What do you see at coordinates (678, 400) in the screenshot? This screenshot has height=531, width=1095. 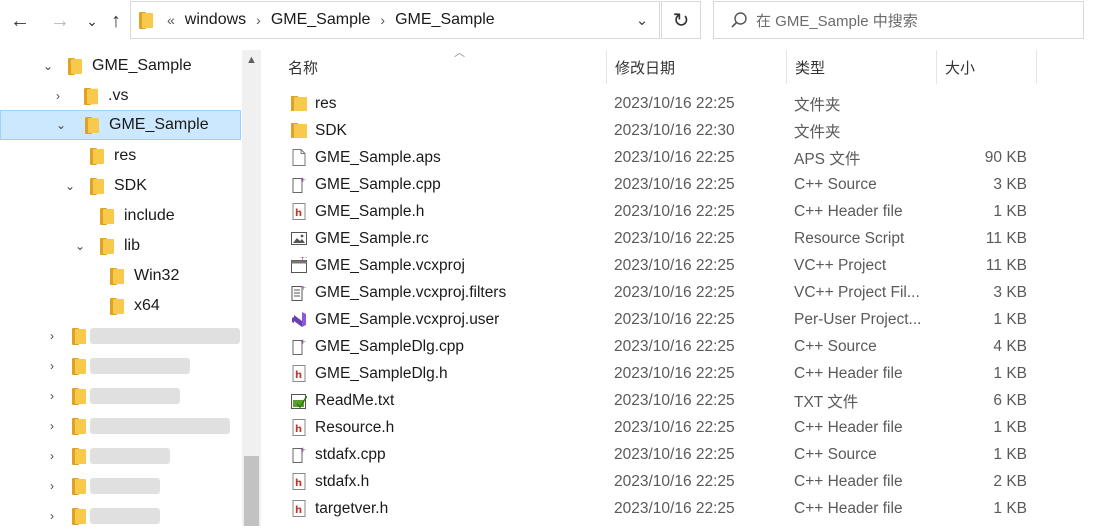 I see `file-row: ReadMe.txt 2023/10/16 22:25 TXT 文件 6 KB` at bounding box center [678, 400].